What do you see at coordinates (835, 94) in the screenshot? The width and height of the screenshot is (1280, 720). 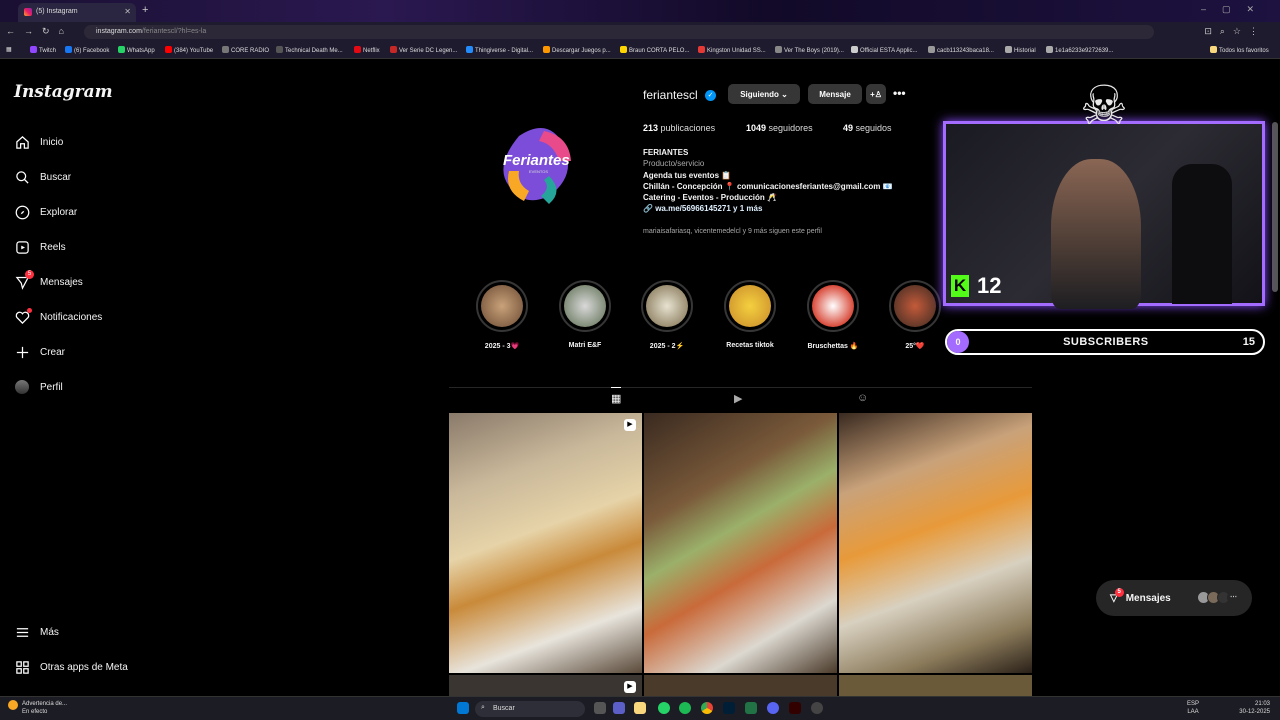 I see `message-button: Mensaje` at bounding box center [835, 94].